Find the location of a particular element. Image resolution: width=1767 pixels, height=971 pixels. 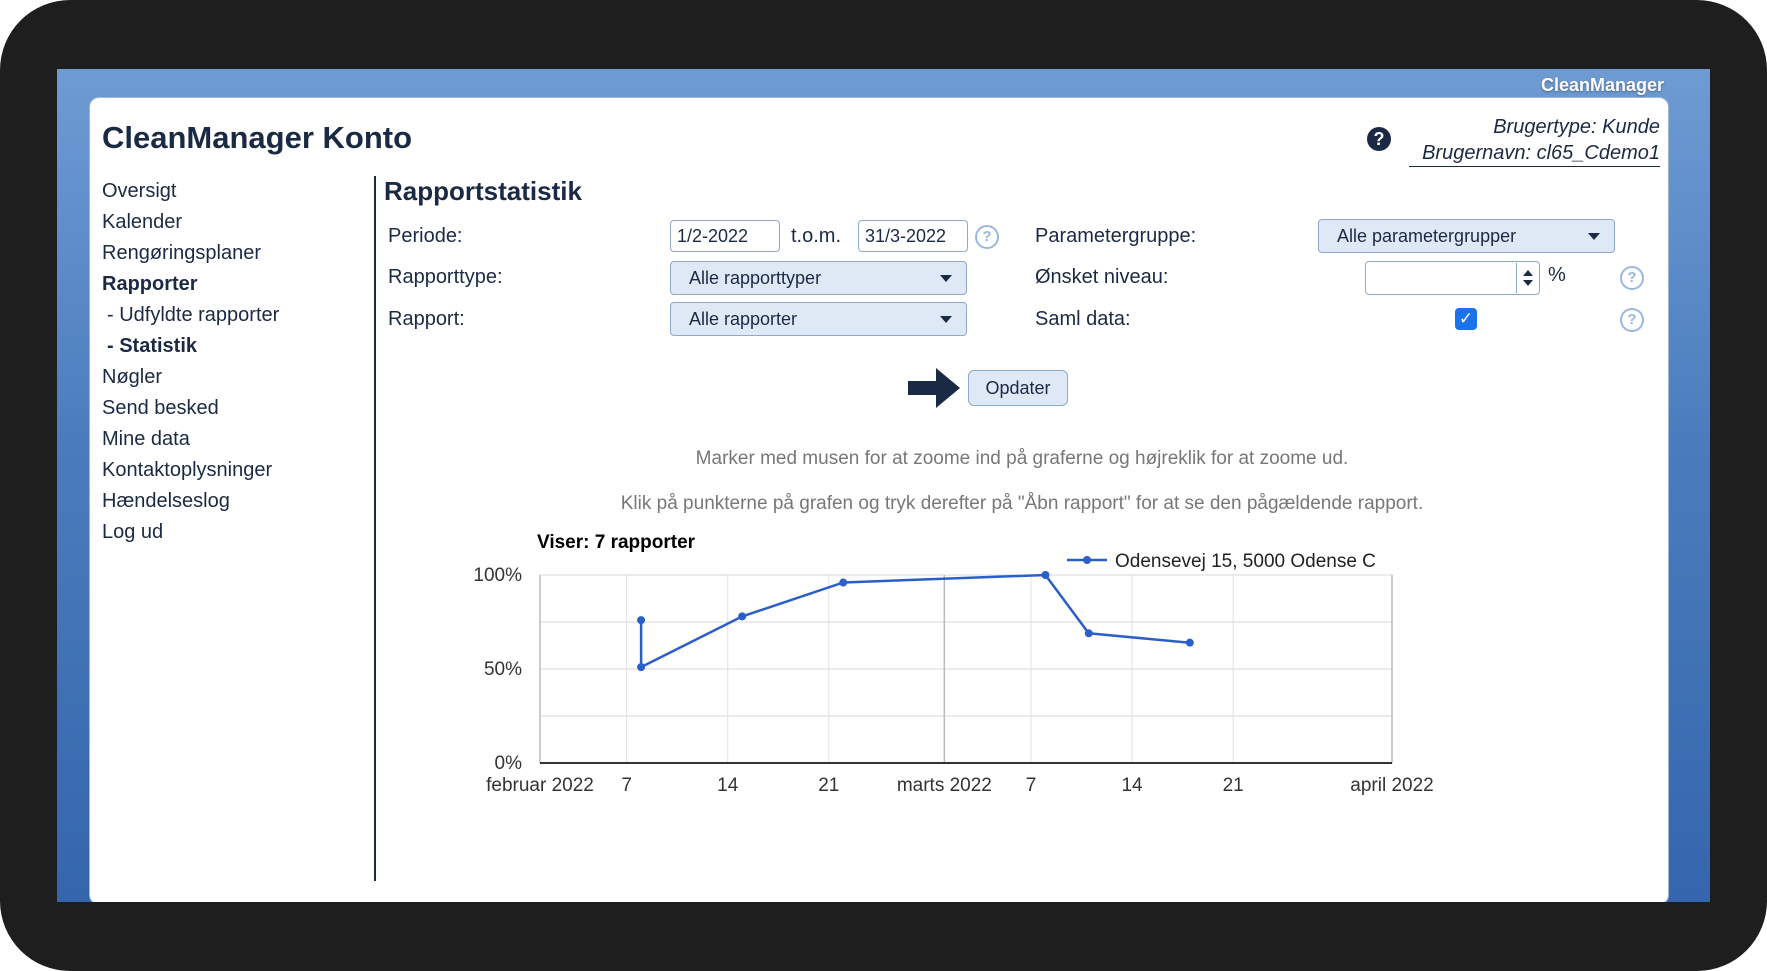

x-tick-label: marts 2022 is located at coordinates (944, 785).